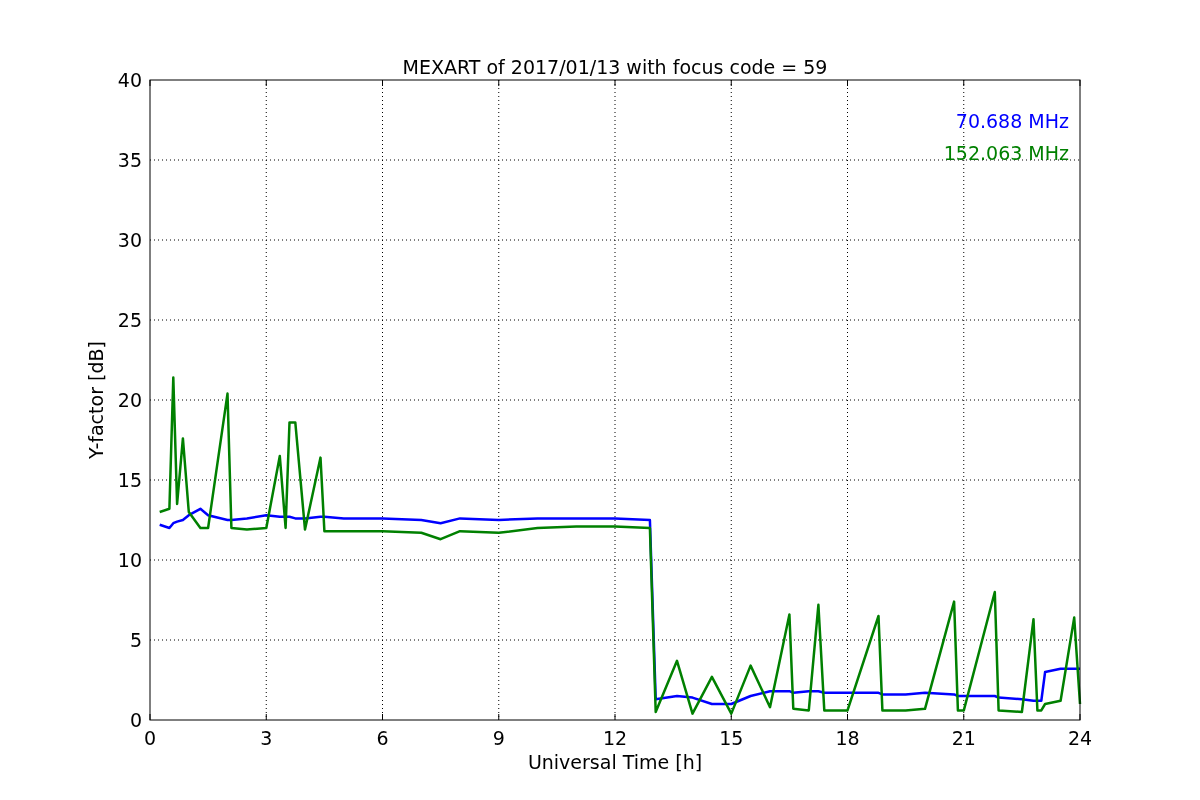 The height and width of the screenshot is (800, 1200). What do you see at coordinates (615, 738) in the screenshot?
I see `x-tick-label: 12` at bounding box center [615, 738].